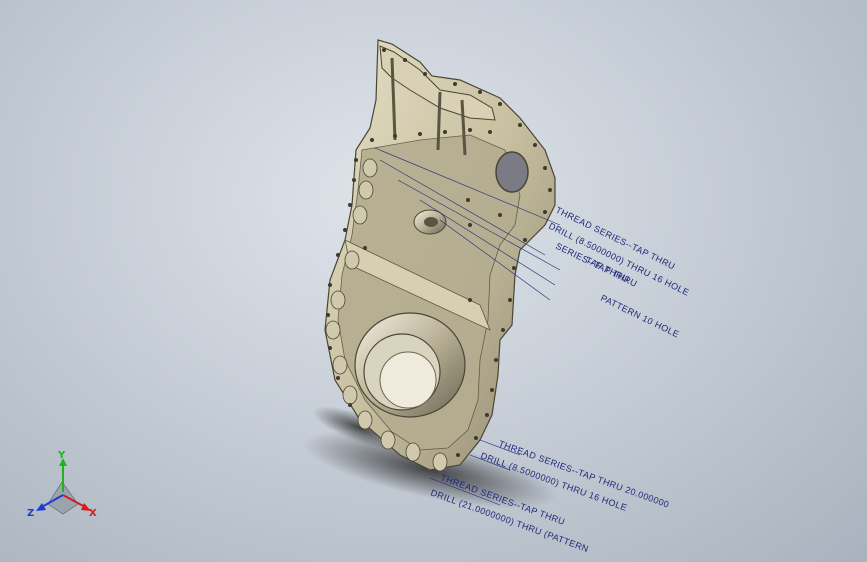 This screenshot has height=562, width=867. What do you see at coordinates (41, 507) in the screenshot?
I see `triad-arrow-z` at bounding box center [41, 507].